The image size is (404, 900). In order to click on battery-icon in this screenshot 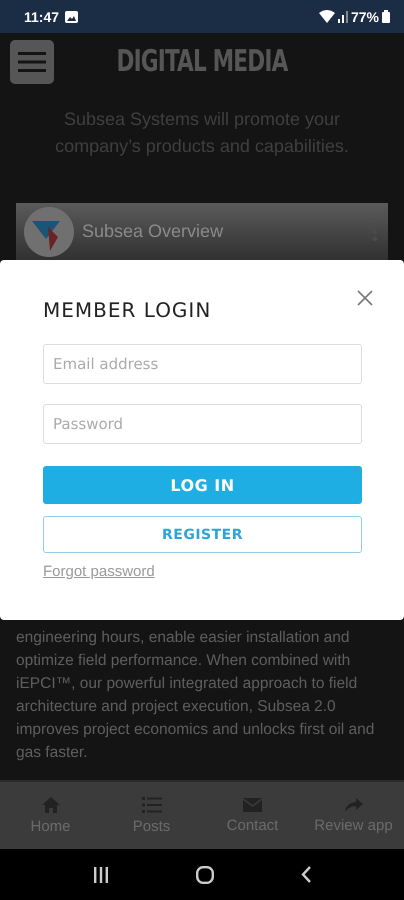, I will do `click(386, 16)`.